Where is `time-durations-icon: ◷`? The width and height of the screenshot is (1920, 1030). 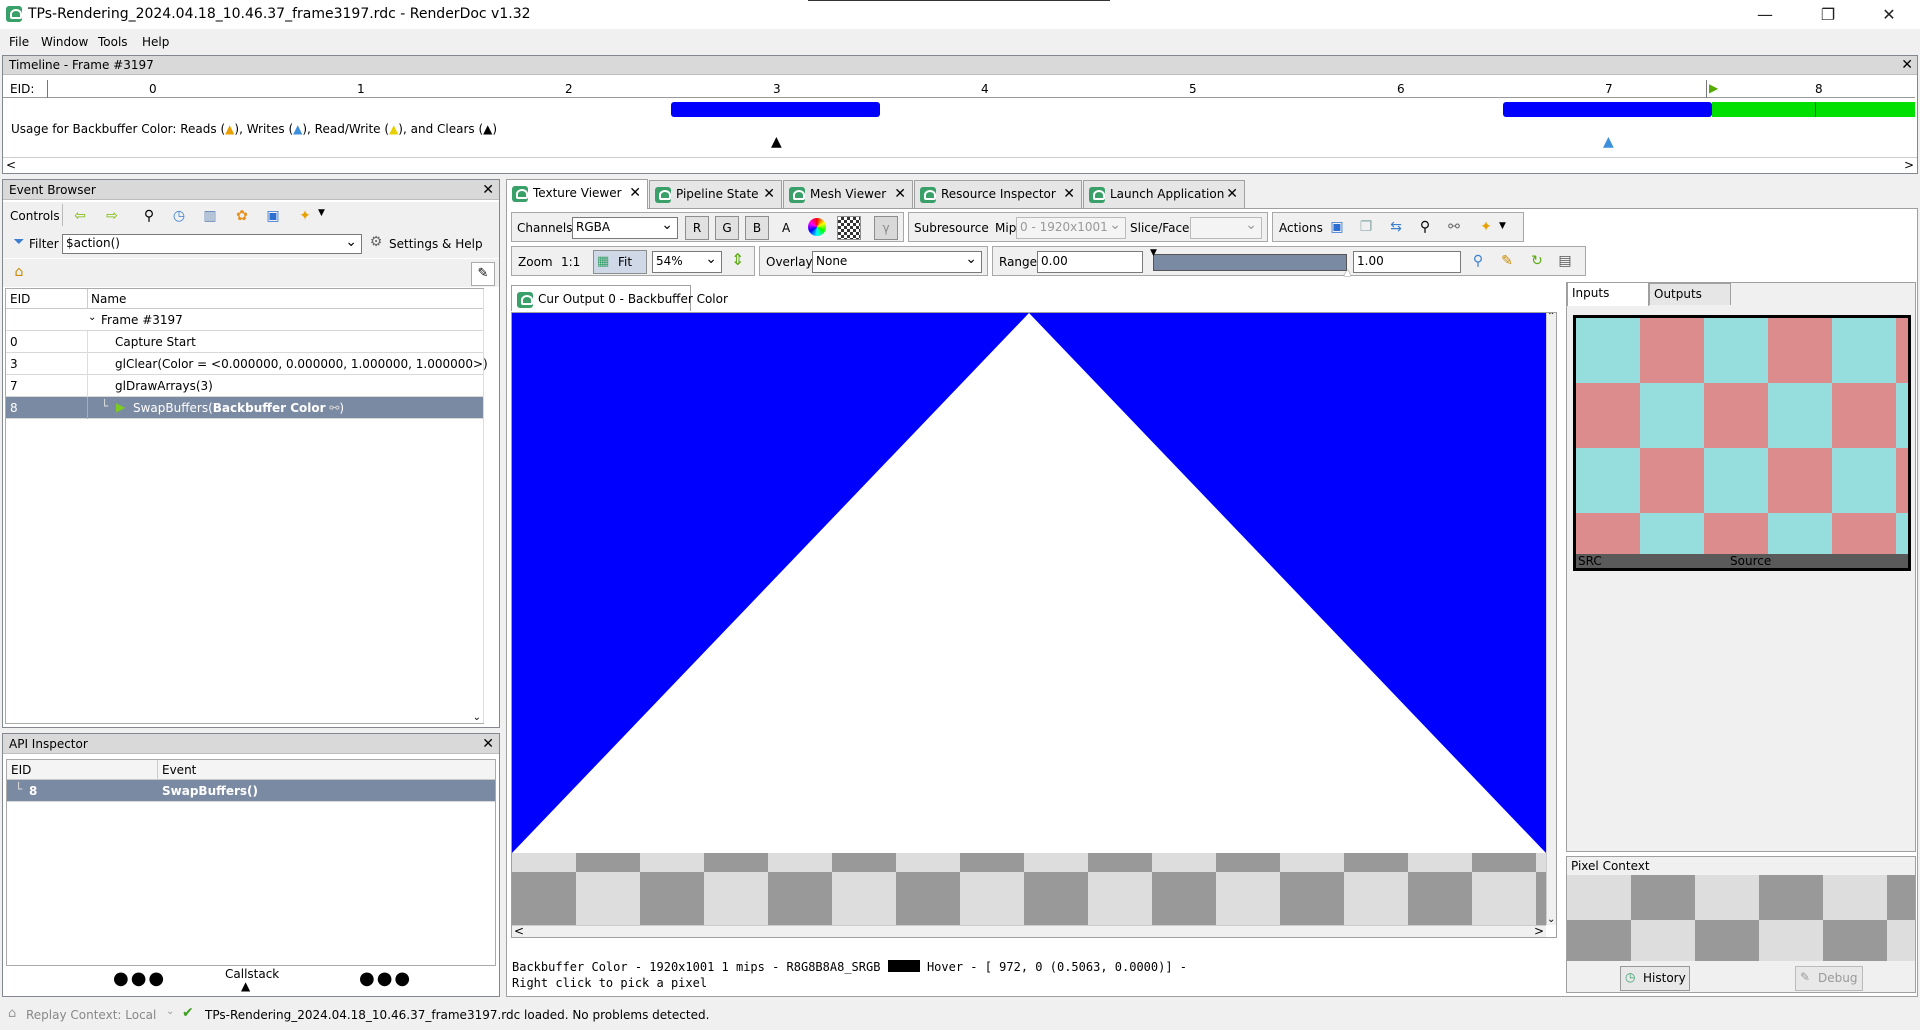 time-durations-icon: ◷ is located at coordinates (179, 216).